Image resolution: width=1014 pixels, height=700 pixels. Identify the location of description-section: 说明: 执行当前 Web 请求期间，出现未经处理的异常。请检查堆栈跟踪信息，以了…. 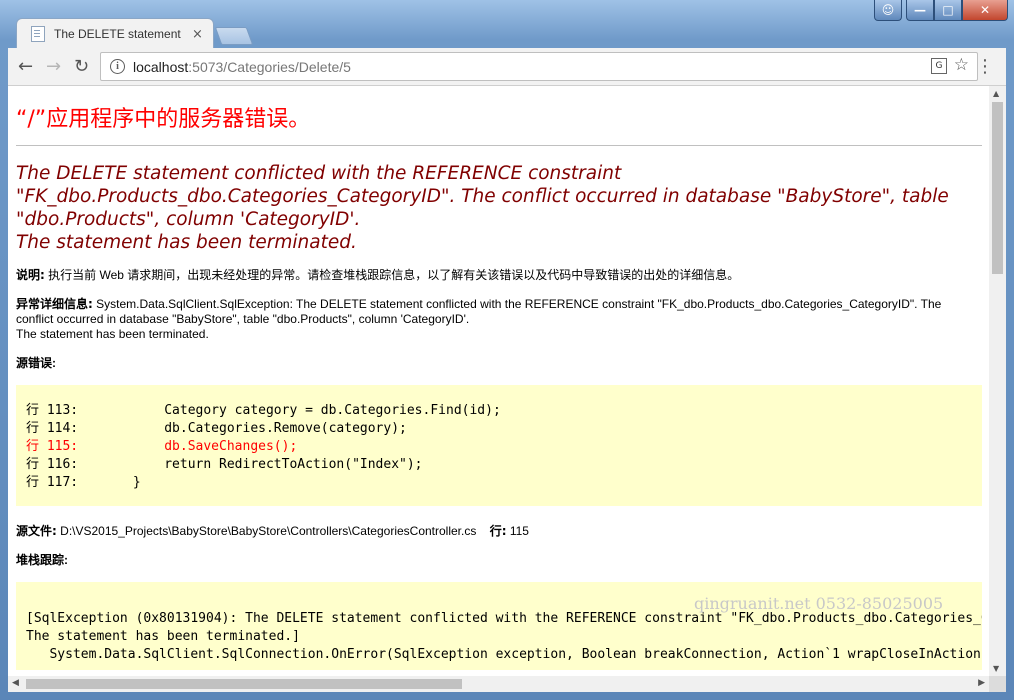
(378, 275).